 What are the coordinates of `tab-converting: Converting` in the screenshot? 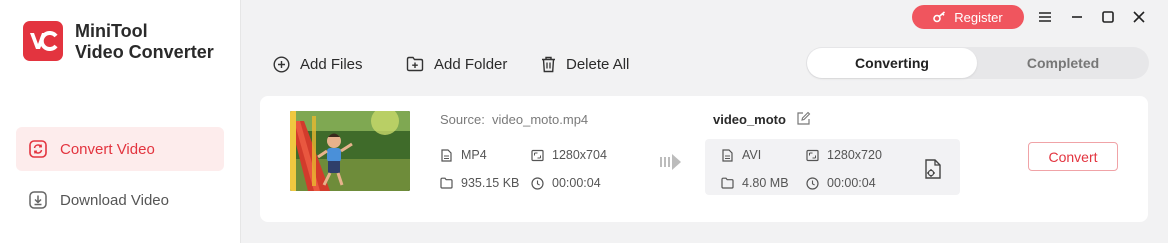 It's located at (892, 63).